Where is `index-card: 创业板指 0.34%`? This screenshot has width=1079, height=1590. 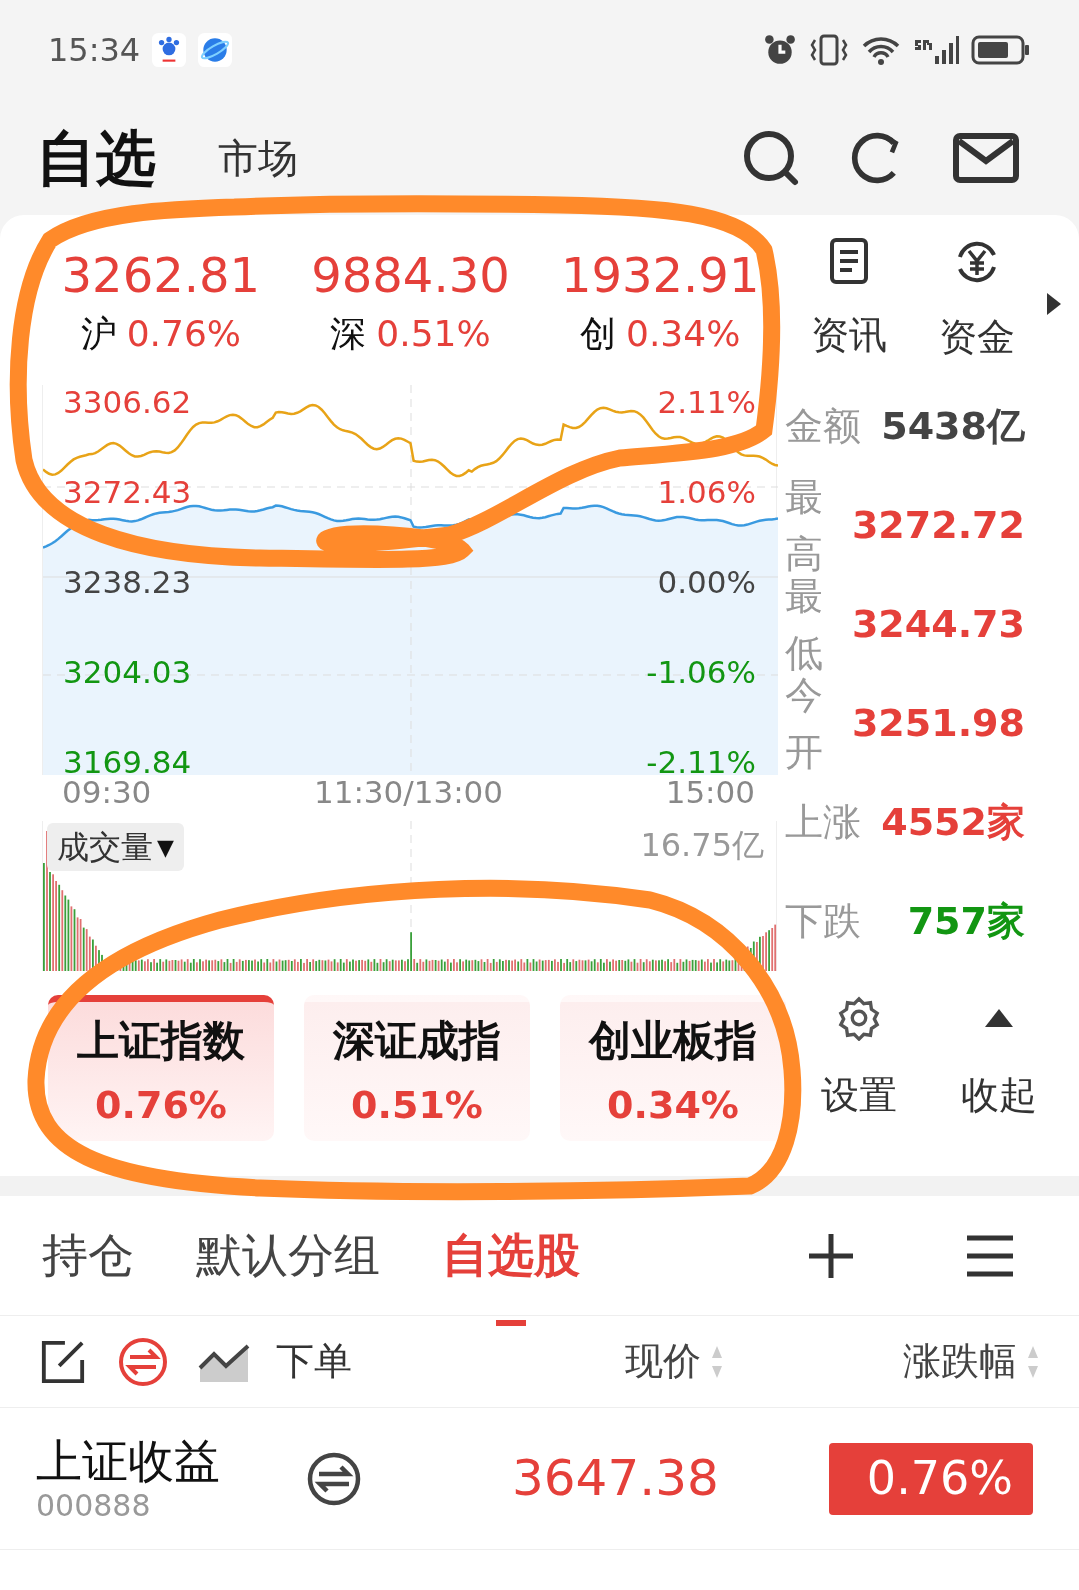
index-card: 创业板指 0.34% is located at coordinates (673, 1068).